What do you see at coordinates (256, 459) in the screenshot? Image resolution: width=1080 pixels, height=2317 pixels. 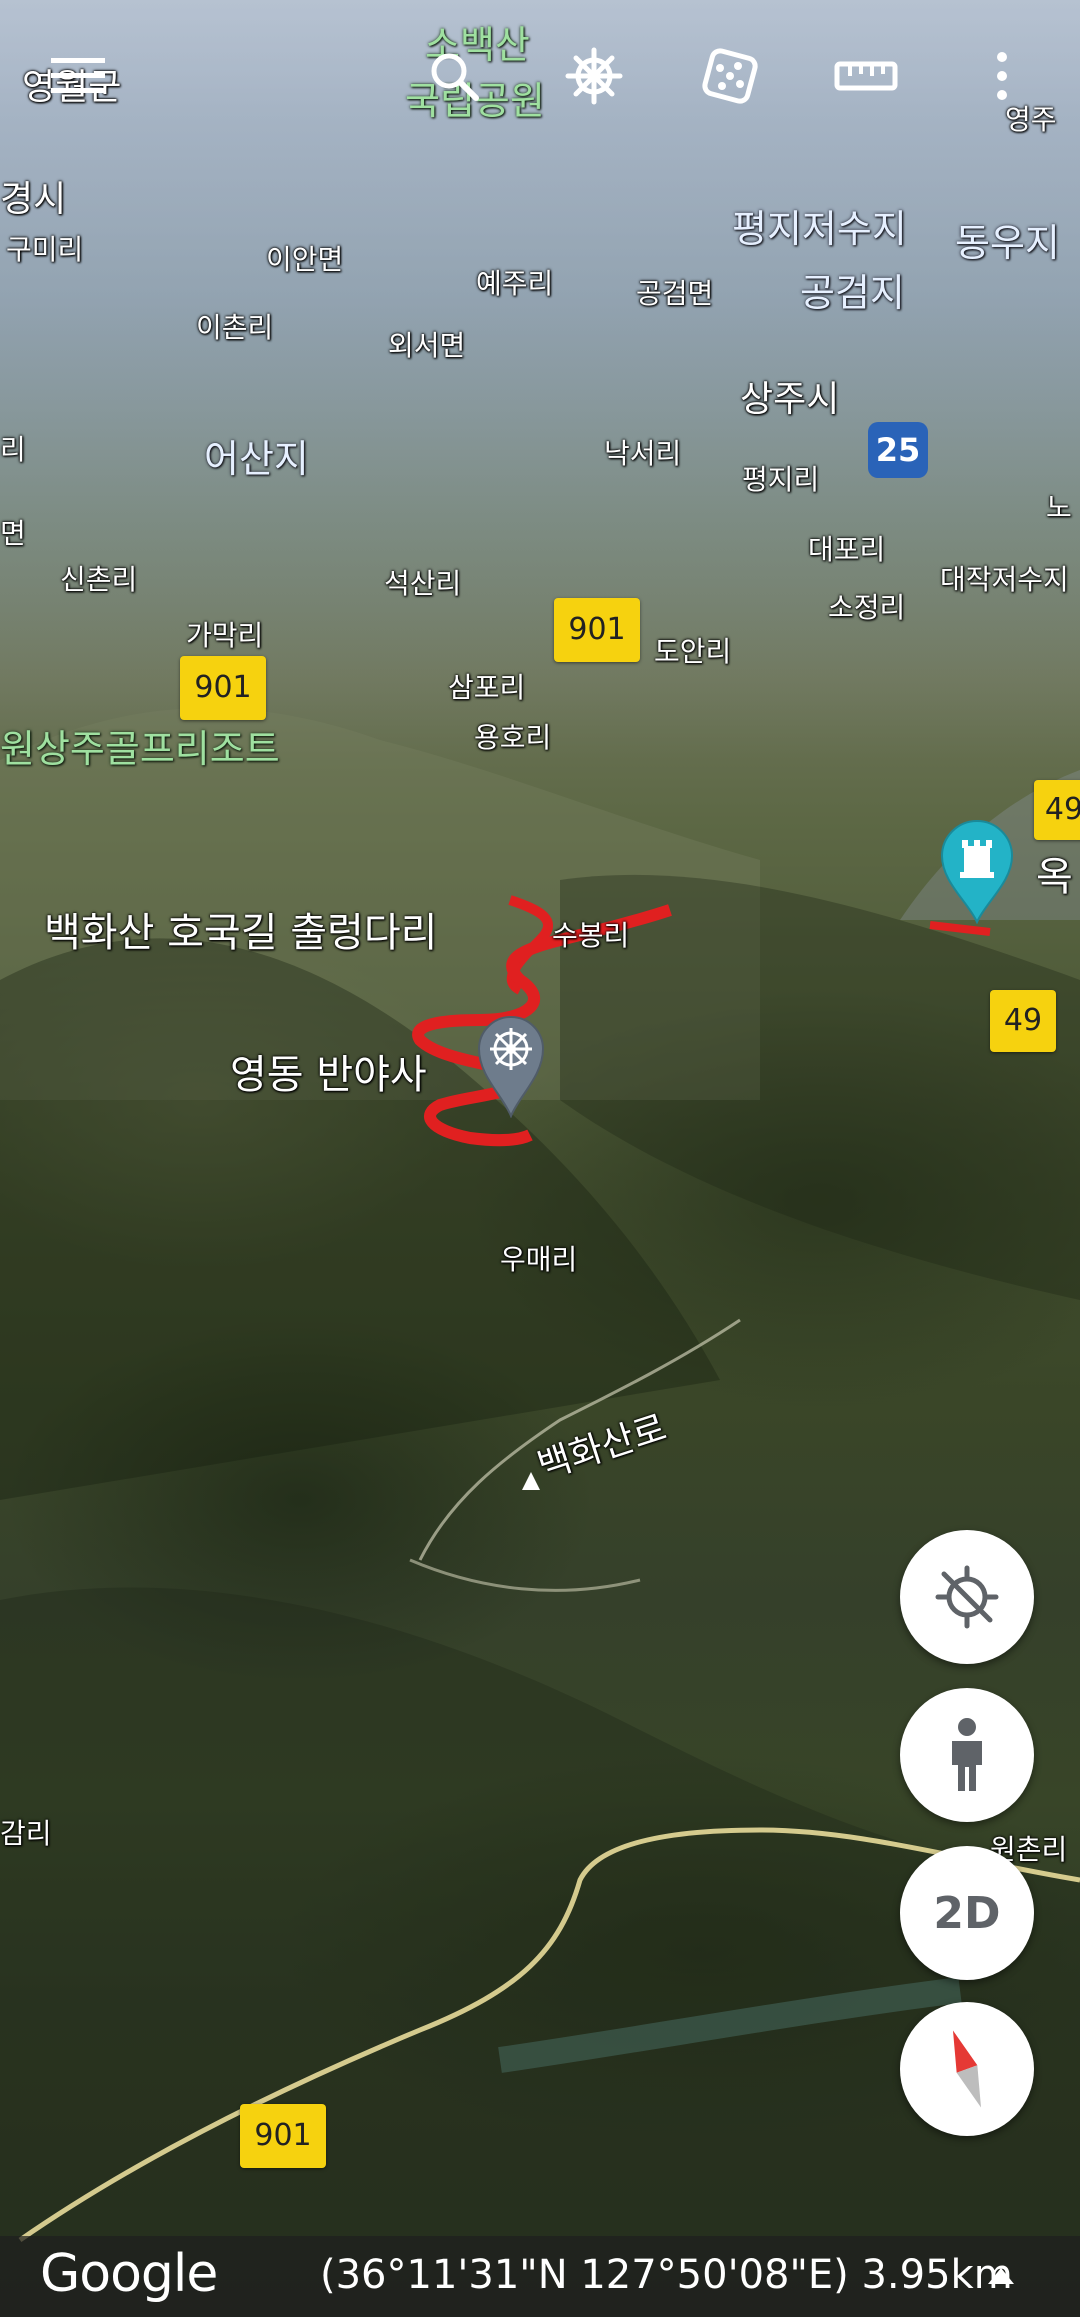 I see `reservoir-label: 어산지` at bounding box center [256, 459].